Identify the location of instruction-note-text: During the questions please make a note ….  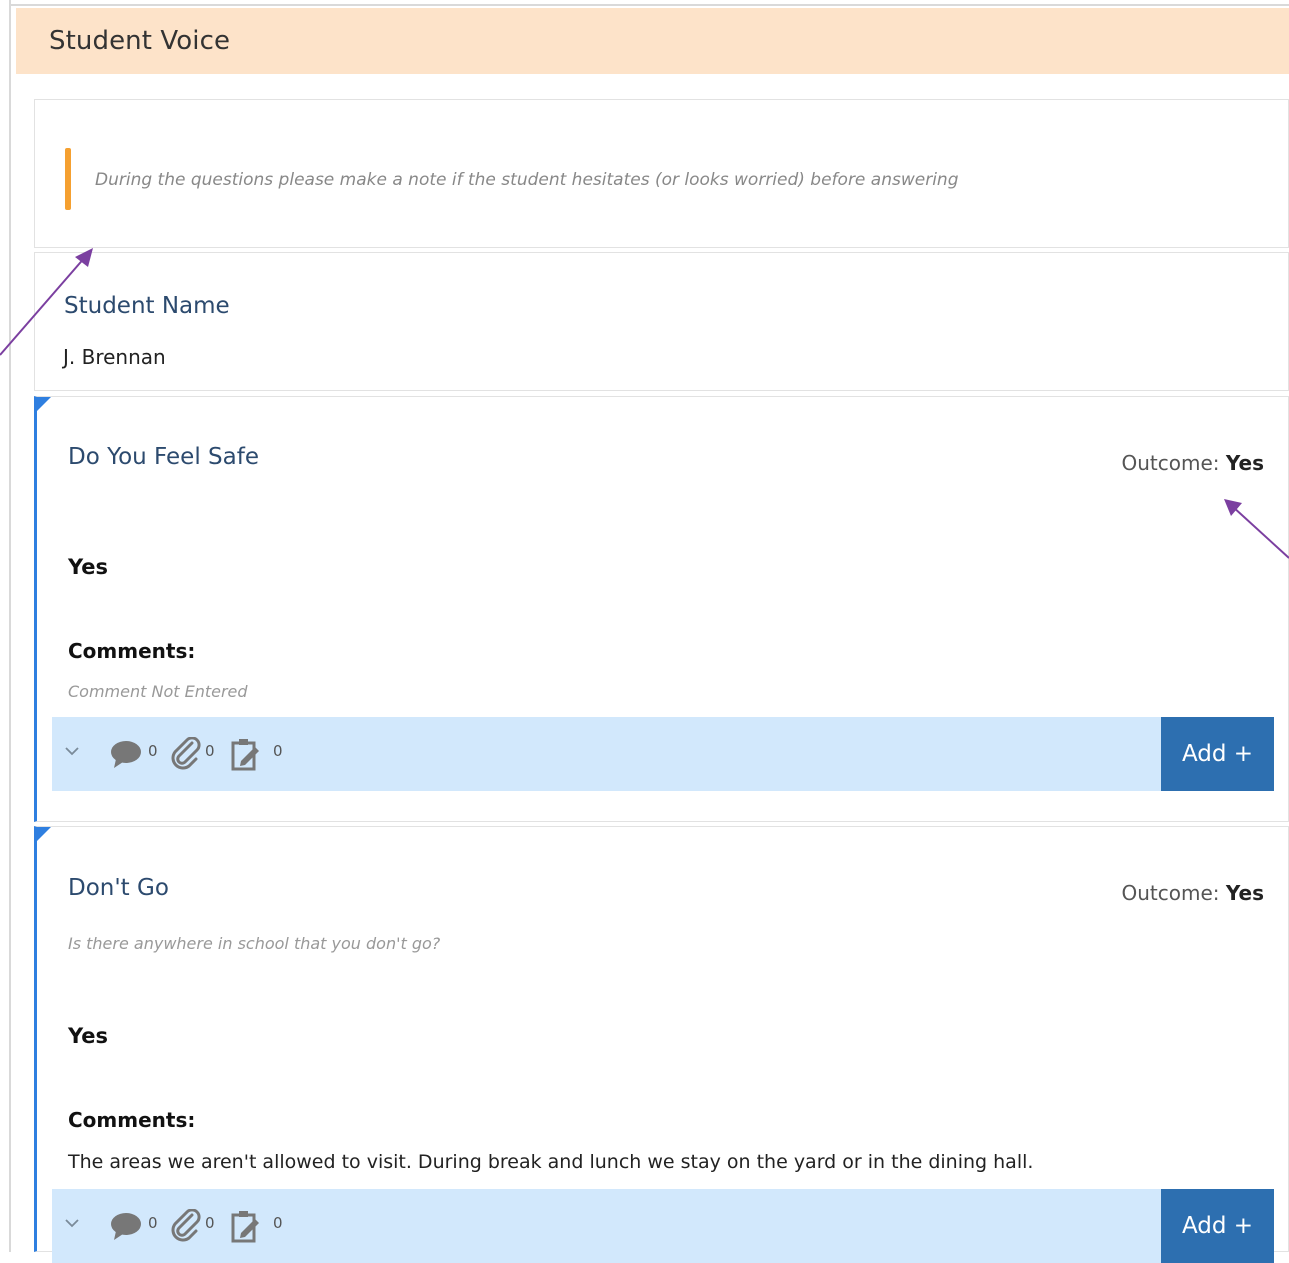
(527, 180).